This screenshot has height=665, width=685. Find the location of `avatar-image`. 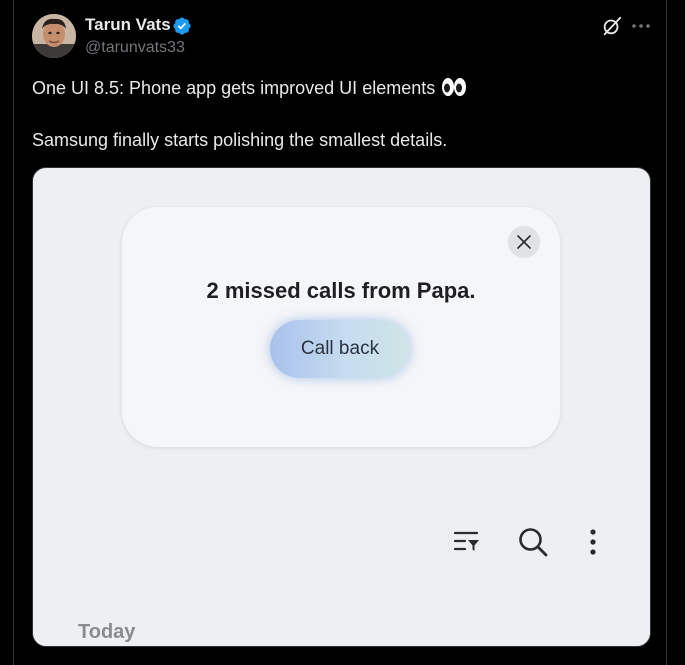

avatar-image is located at coordinates (54, 36).